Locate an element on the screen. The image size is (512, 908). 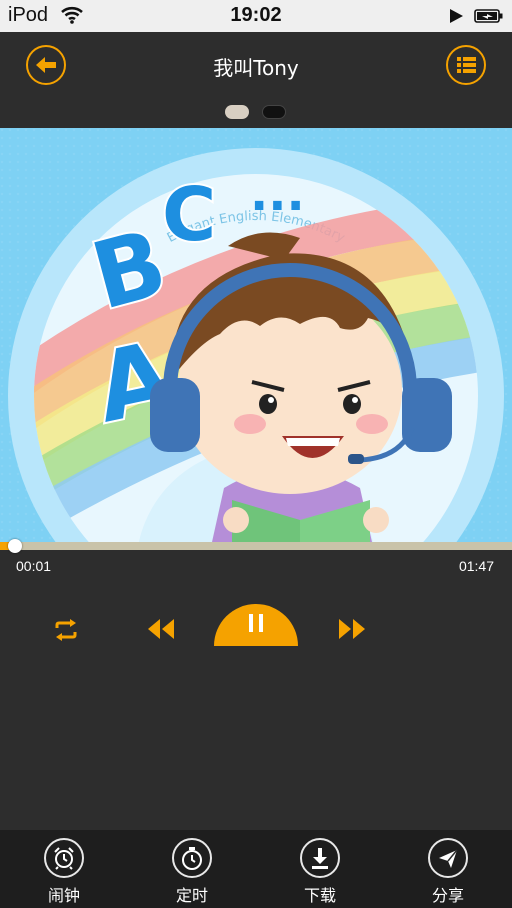
share-icon is located at coordinates (448, 858).